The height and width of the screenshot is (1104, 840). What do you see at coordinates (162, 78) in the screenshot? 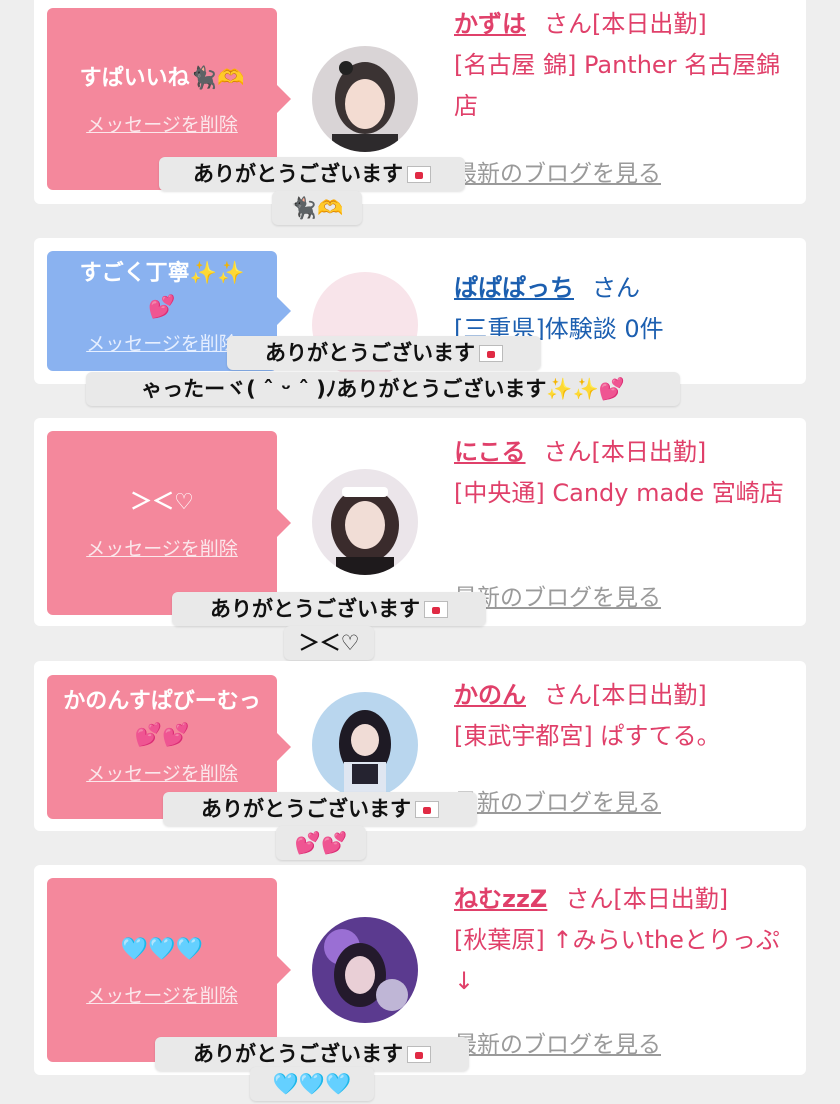
I see `message-text: すぱいいね🐈‍⬛🫶` at bounding box center [162, 78].